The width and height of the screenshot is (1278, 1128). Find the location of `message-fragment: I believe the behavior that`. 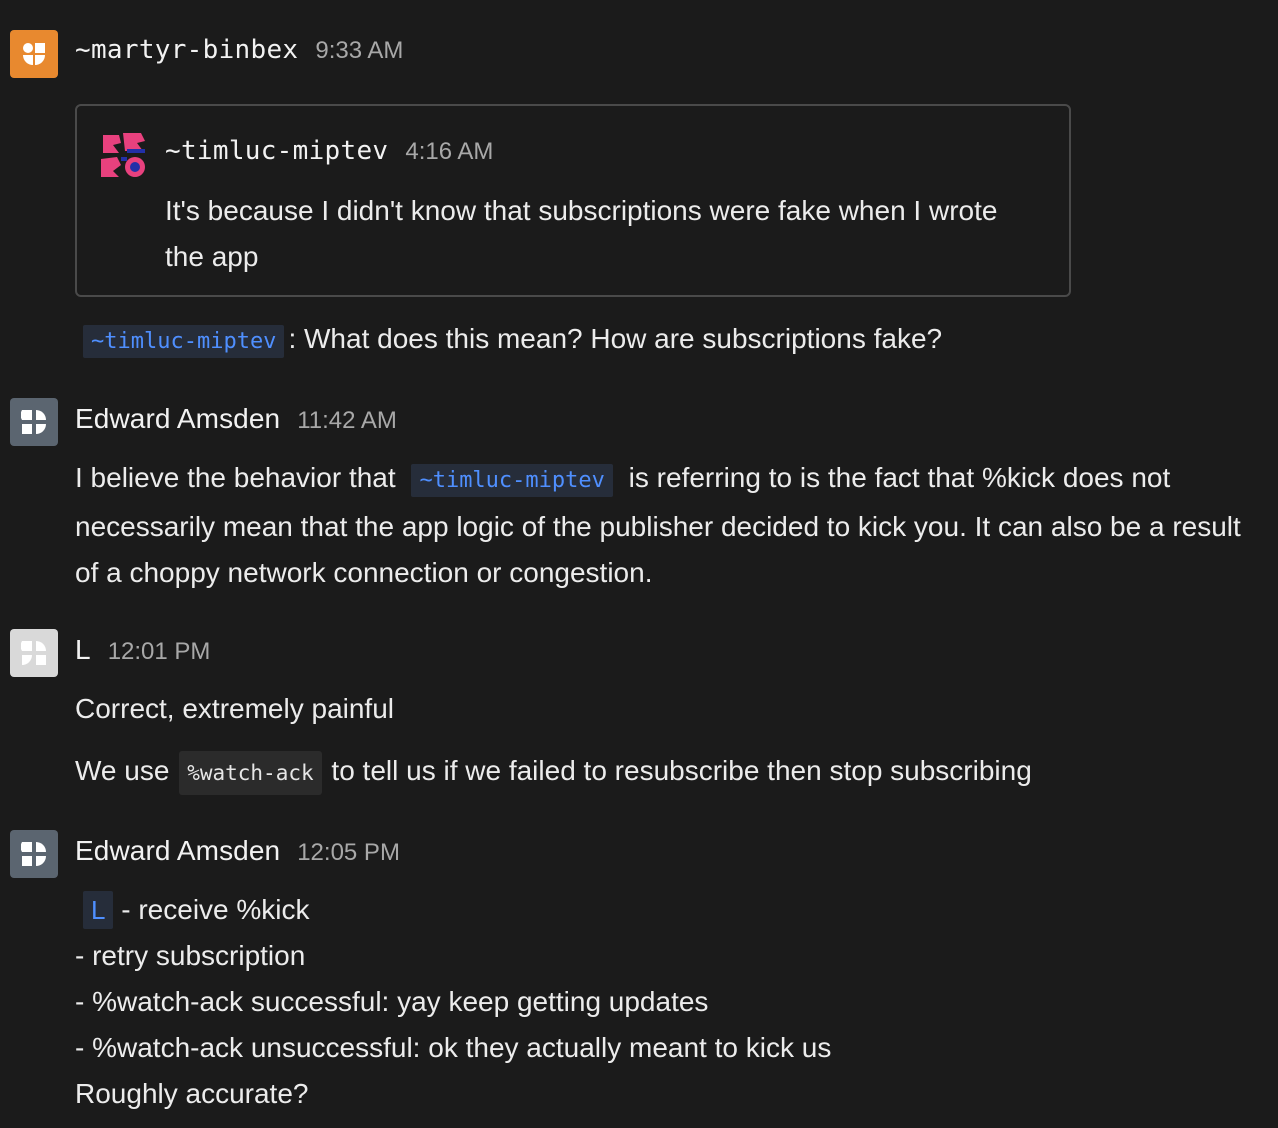

message-fragment: I believe the behavior that is located at coordinates (235, 477).